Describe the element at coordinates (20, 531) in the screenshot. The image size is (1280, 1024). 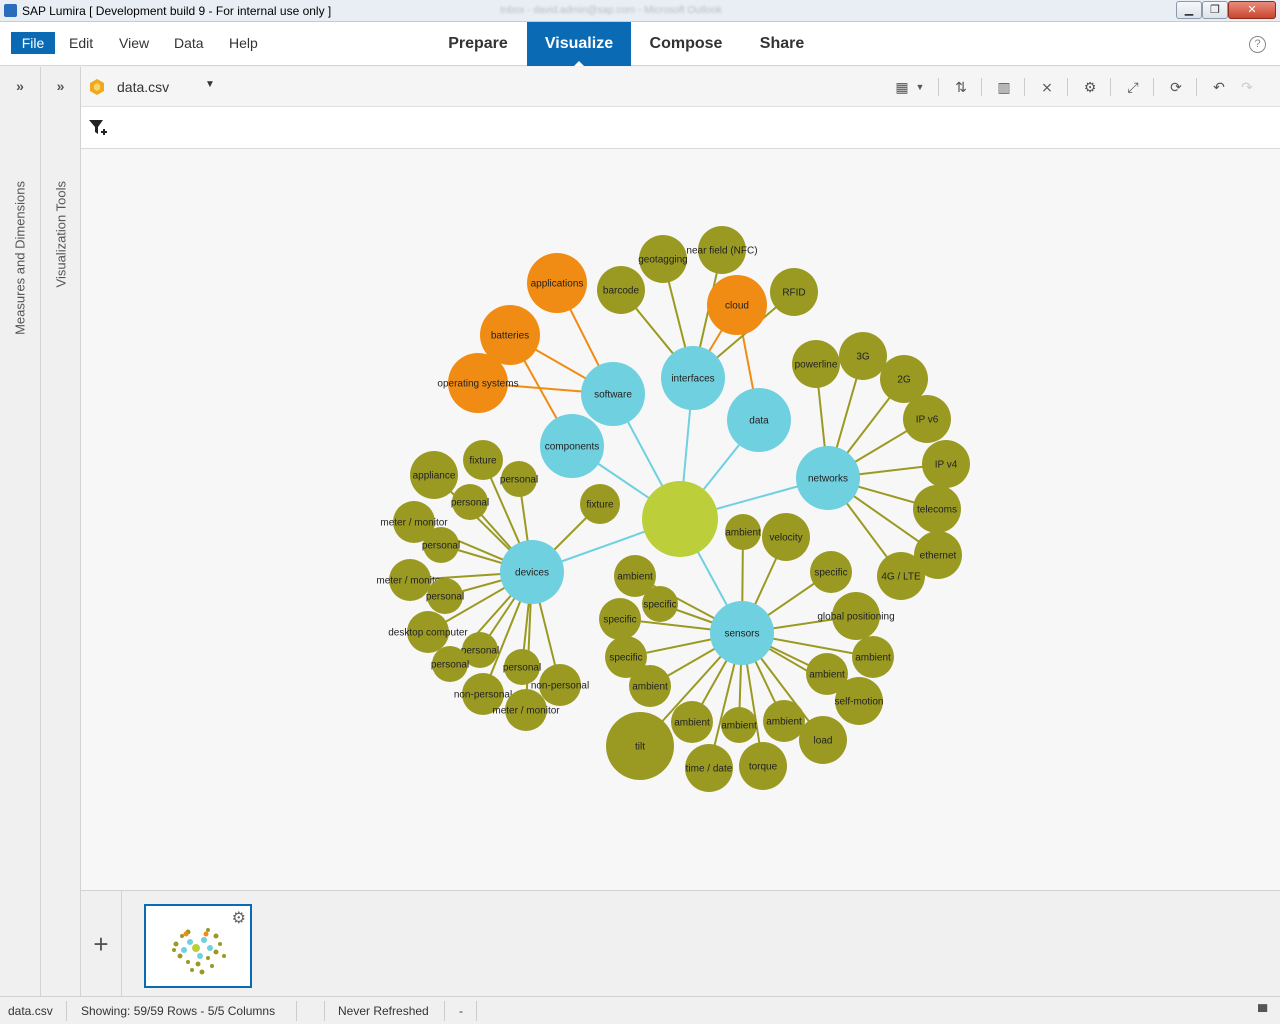
I see `measures-panel: » Measures and Dimensions` at that location.